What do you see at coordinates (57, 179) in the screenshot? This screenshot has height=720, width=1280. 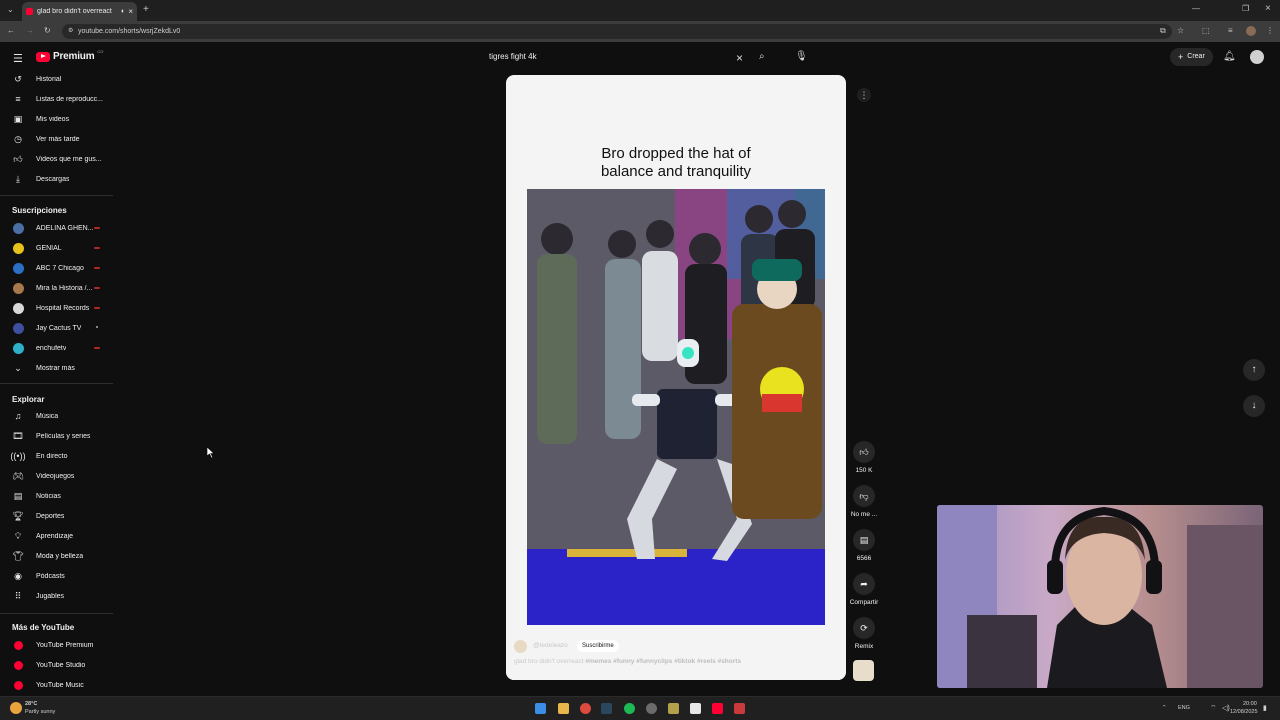 I see `sidebar-item-downloads: ⤓ Descargas` at bounding box center [57, 179].